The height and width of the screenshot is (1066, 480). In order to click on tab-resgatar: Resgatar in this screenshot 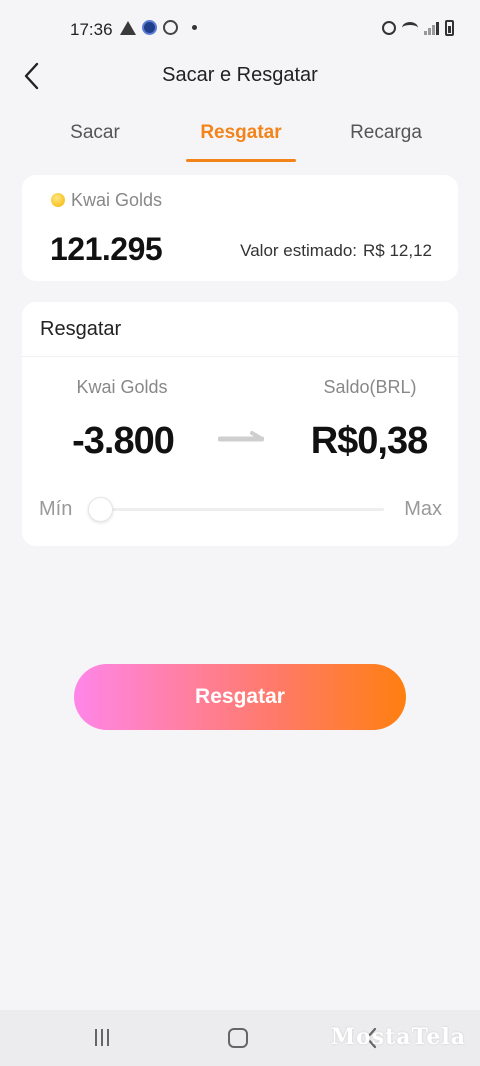, I will do `click(241, 133)`.